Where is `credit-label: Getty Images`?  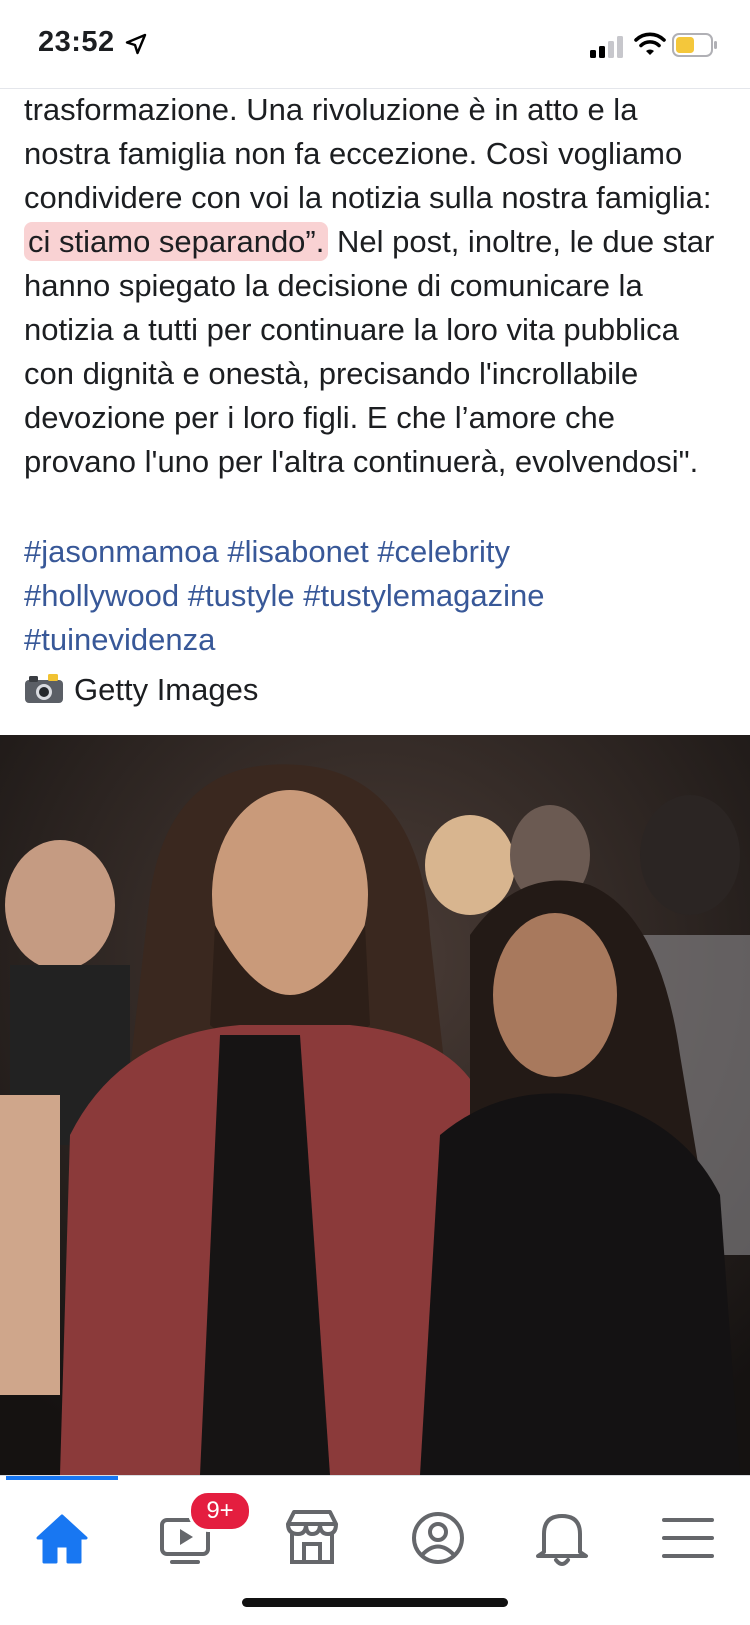
credit-label: Getty Images is located at coordinates (166, 689).